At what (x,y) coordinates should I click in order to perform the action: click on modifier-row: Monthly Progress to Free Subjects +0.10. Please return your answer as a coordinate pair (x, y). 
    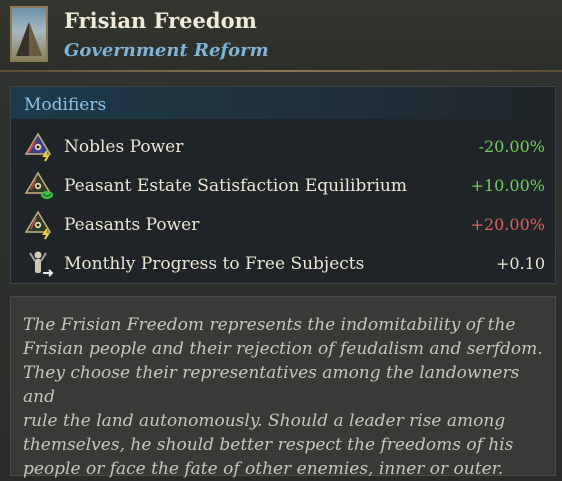
    Looking at the image, I should click on (283, 264).